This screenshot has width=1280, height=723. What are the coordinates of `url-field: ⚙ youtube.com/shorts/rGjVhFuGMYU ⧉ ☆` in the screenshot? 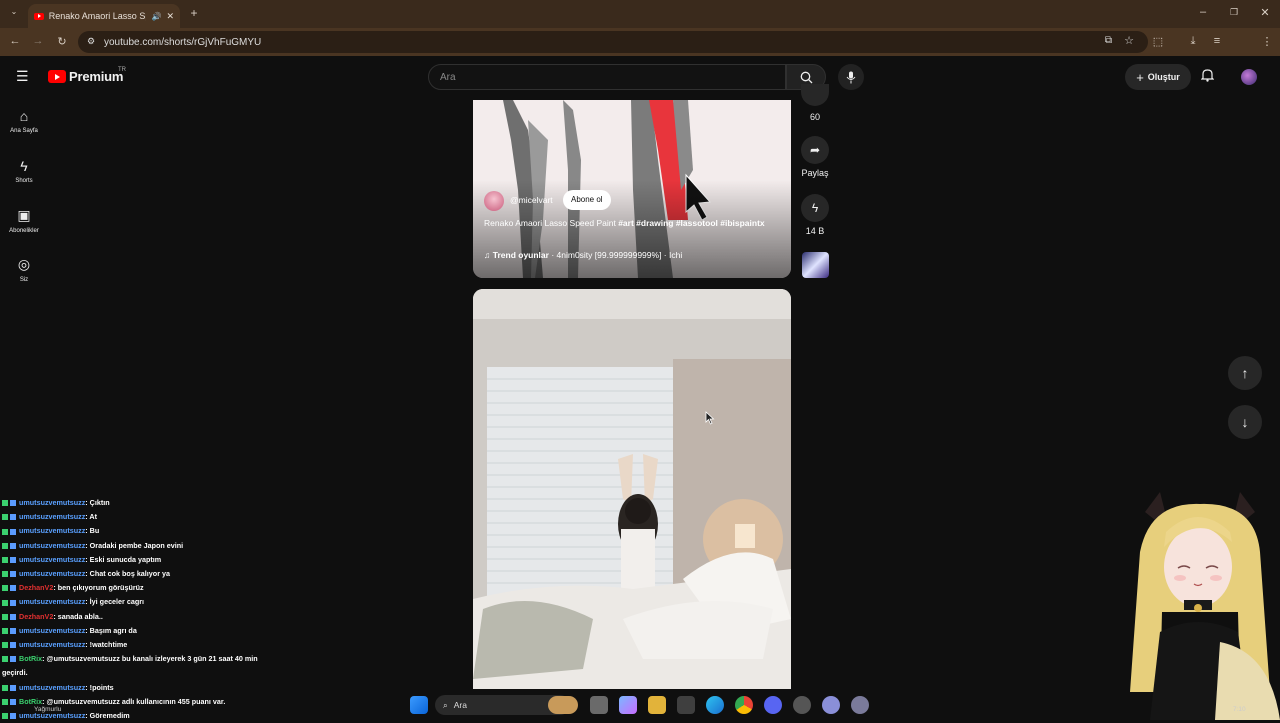 It's located at (613, 42).